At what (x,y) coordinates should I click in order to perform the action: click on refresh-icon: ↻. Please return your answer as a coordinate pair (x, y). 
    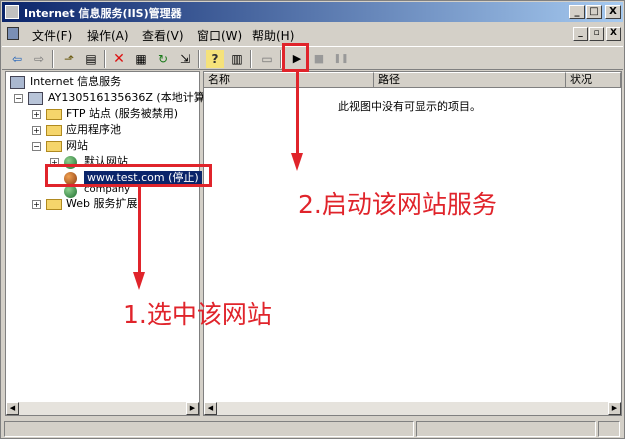
    Looking at the image, I should click on (163, 59).